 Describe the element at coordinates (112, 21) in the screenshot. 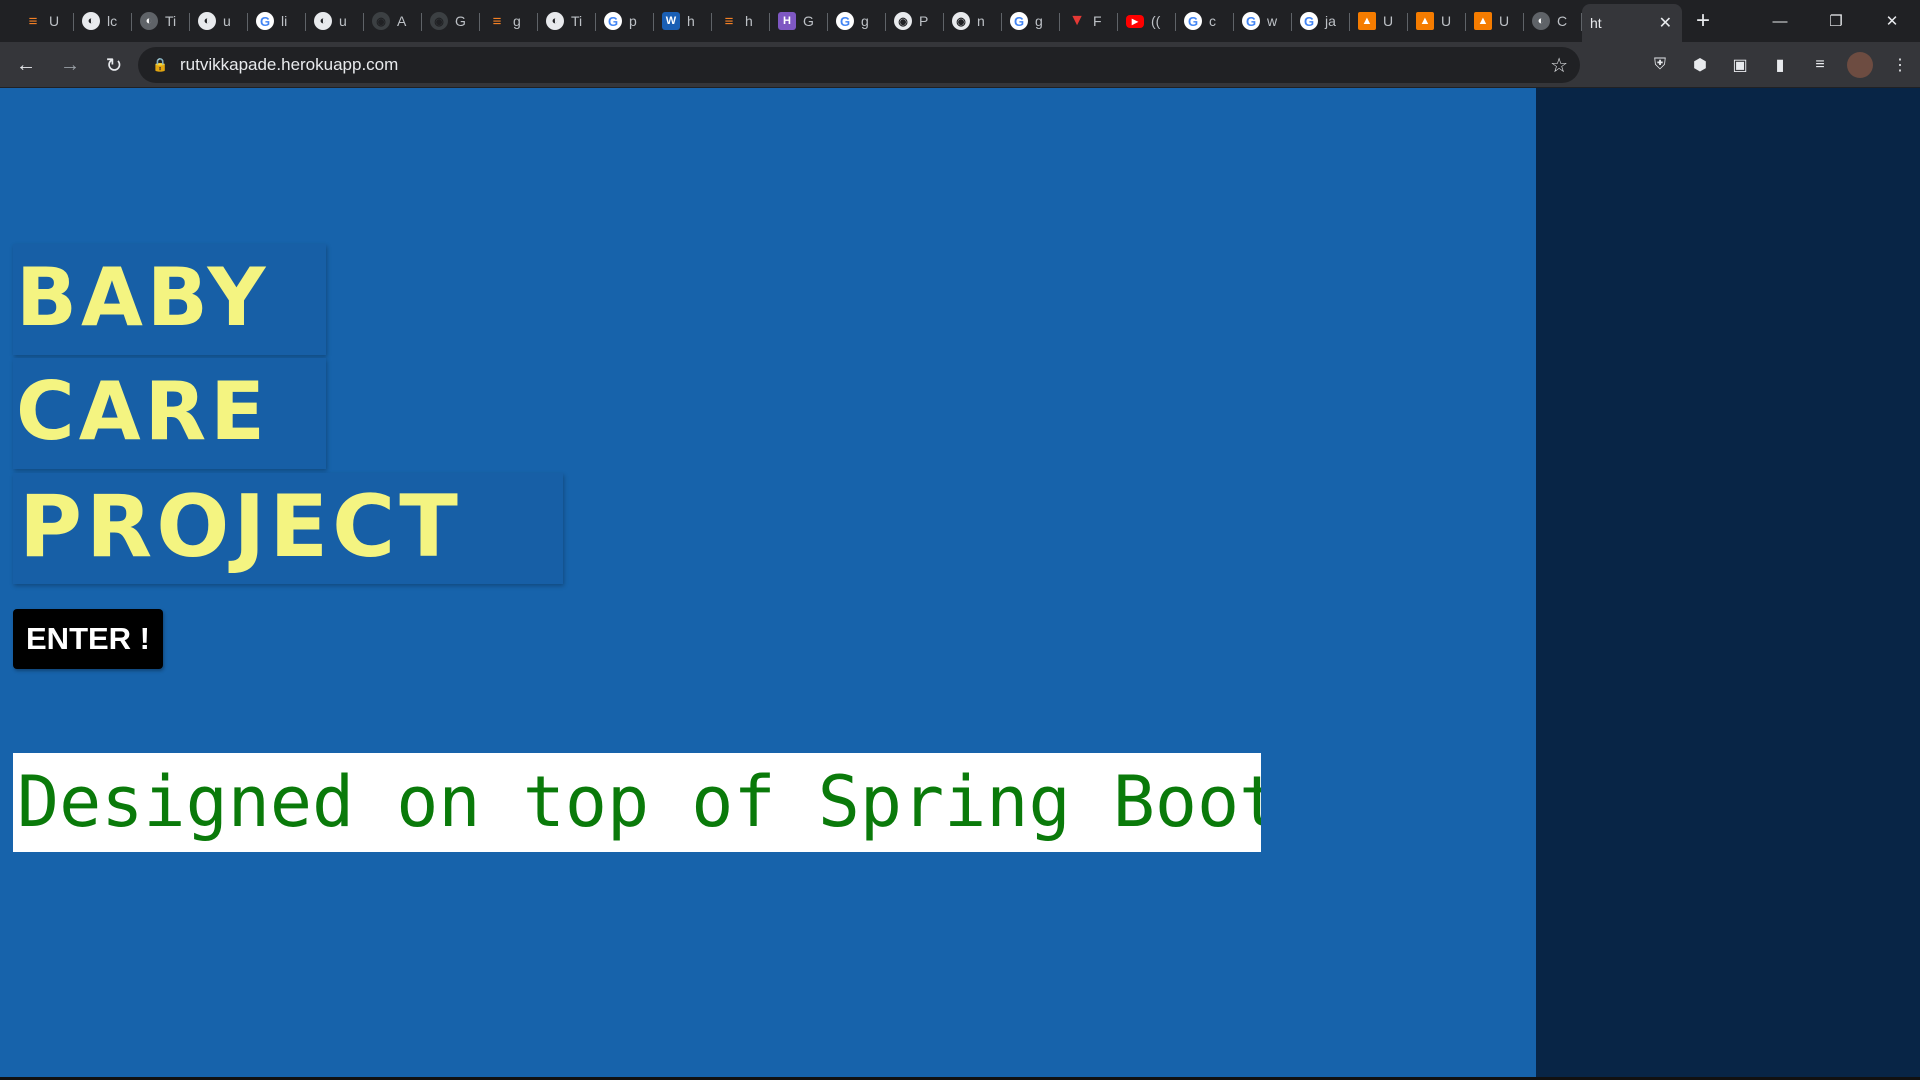

I see `tab-title: lc` at that location.